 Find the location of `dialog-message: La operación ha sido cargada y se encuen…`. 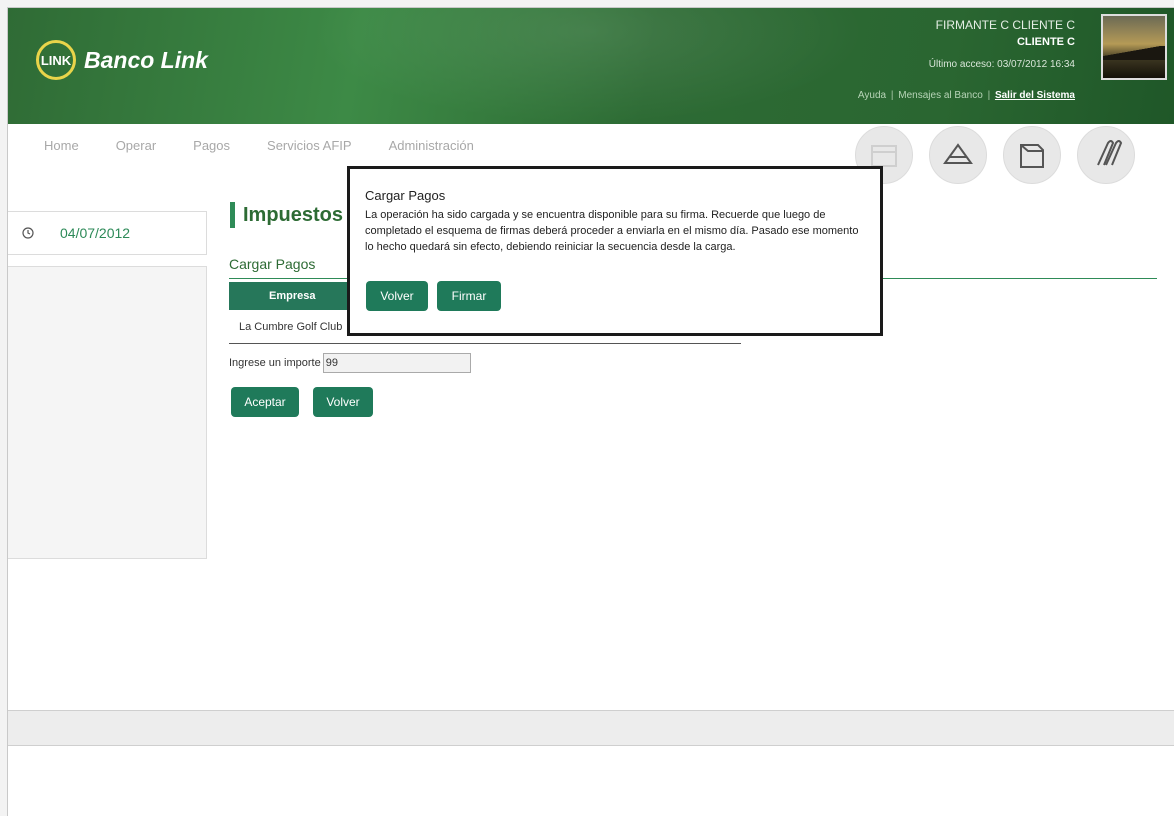

dialog-message: La operación ha sido cargada y se encuen… is located at coordinates (612, 231).